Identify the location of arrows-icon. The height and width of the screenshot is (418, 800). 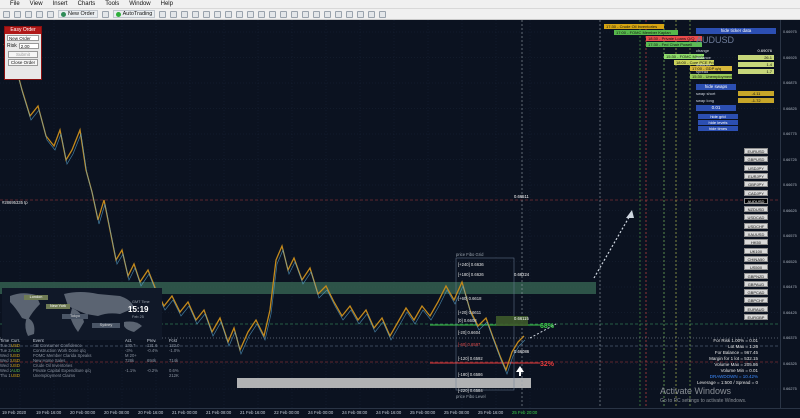
(383, 14).